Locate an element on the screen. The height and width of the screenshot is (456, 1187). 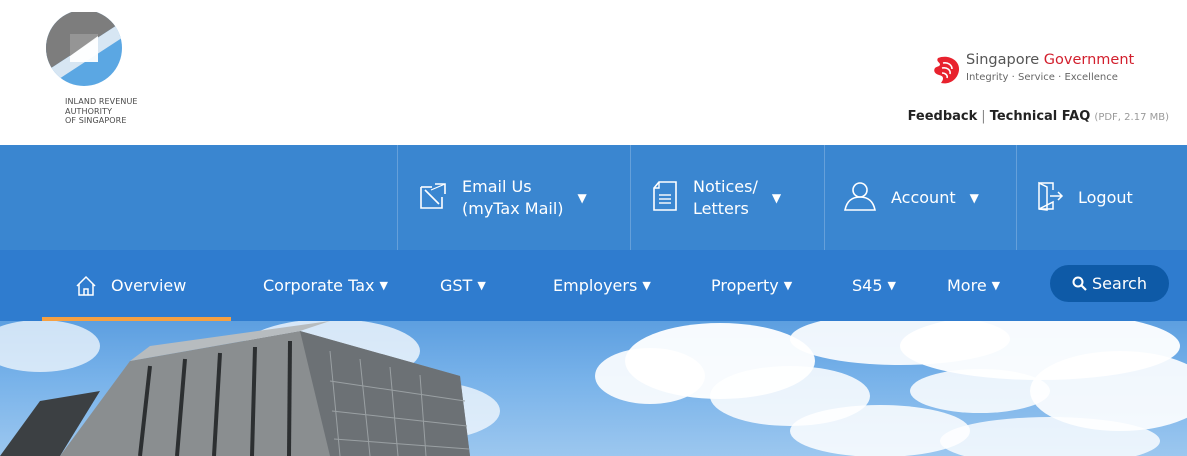
logo-line: AUTHORITY is located at coordinates (89, 111).